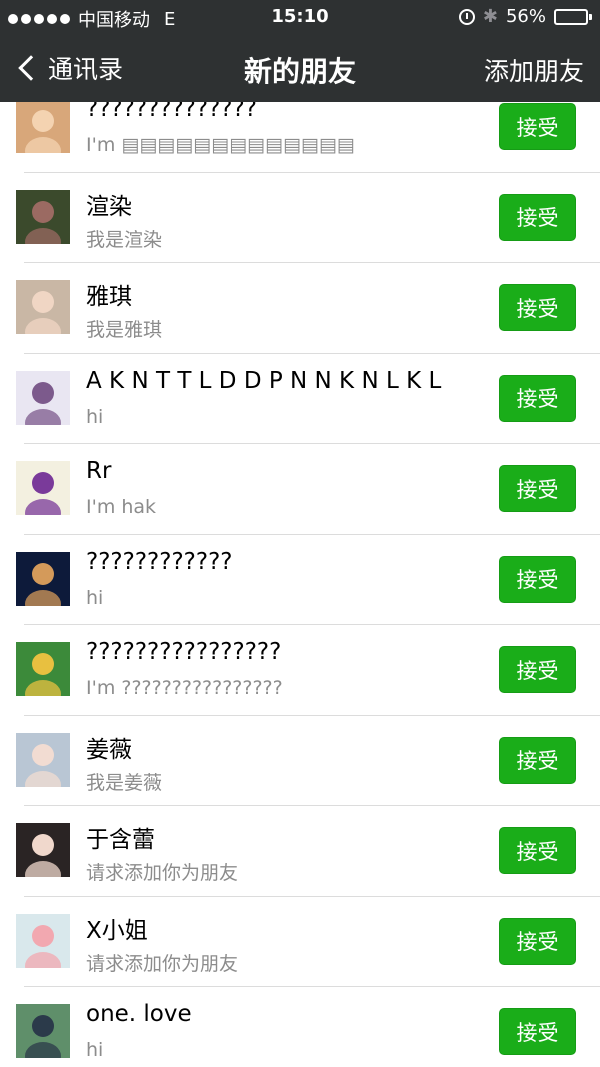  I want to click on friend-name: Rr, so click(99, 471).